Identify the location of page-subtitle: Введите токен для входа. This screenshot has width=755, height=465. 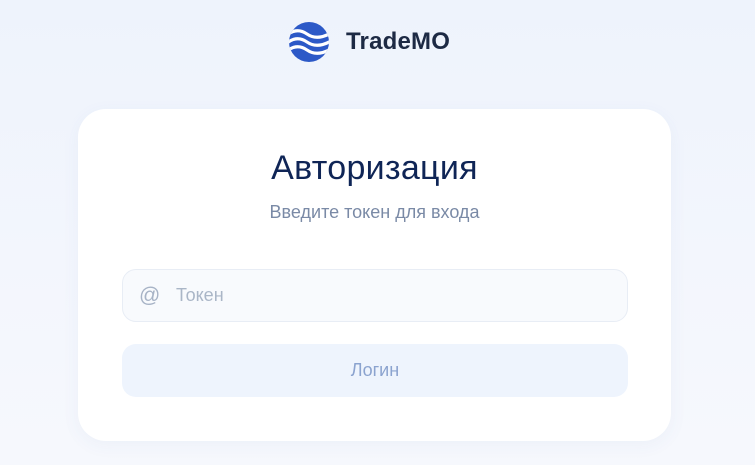
(374, 212).